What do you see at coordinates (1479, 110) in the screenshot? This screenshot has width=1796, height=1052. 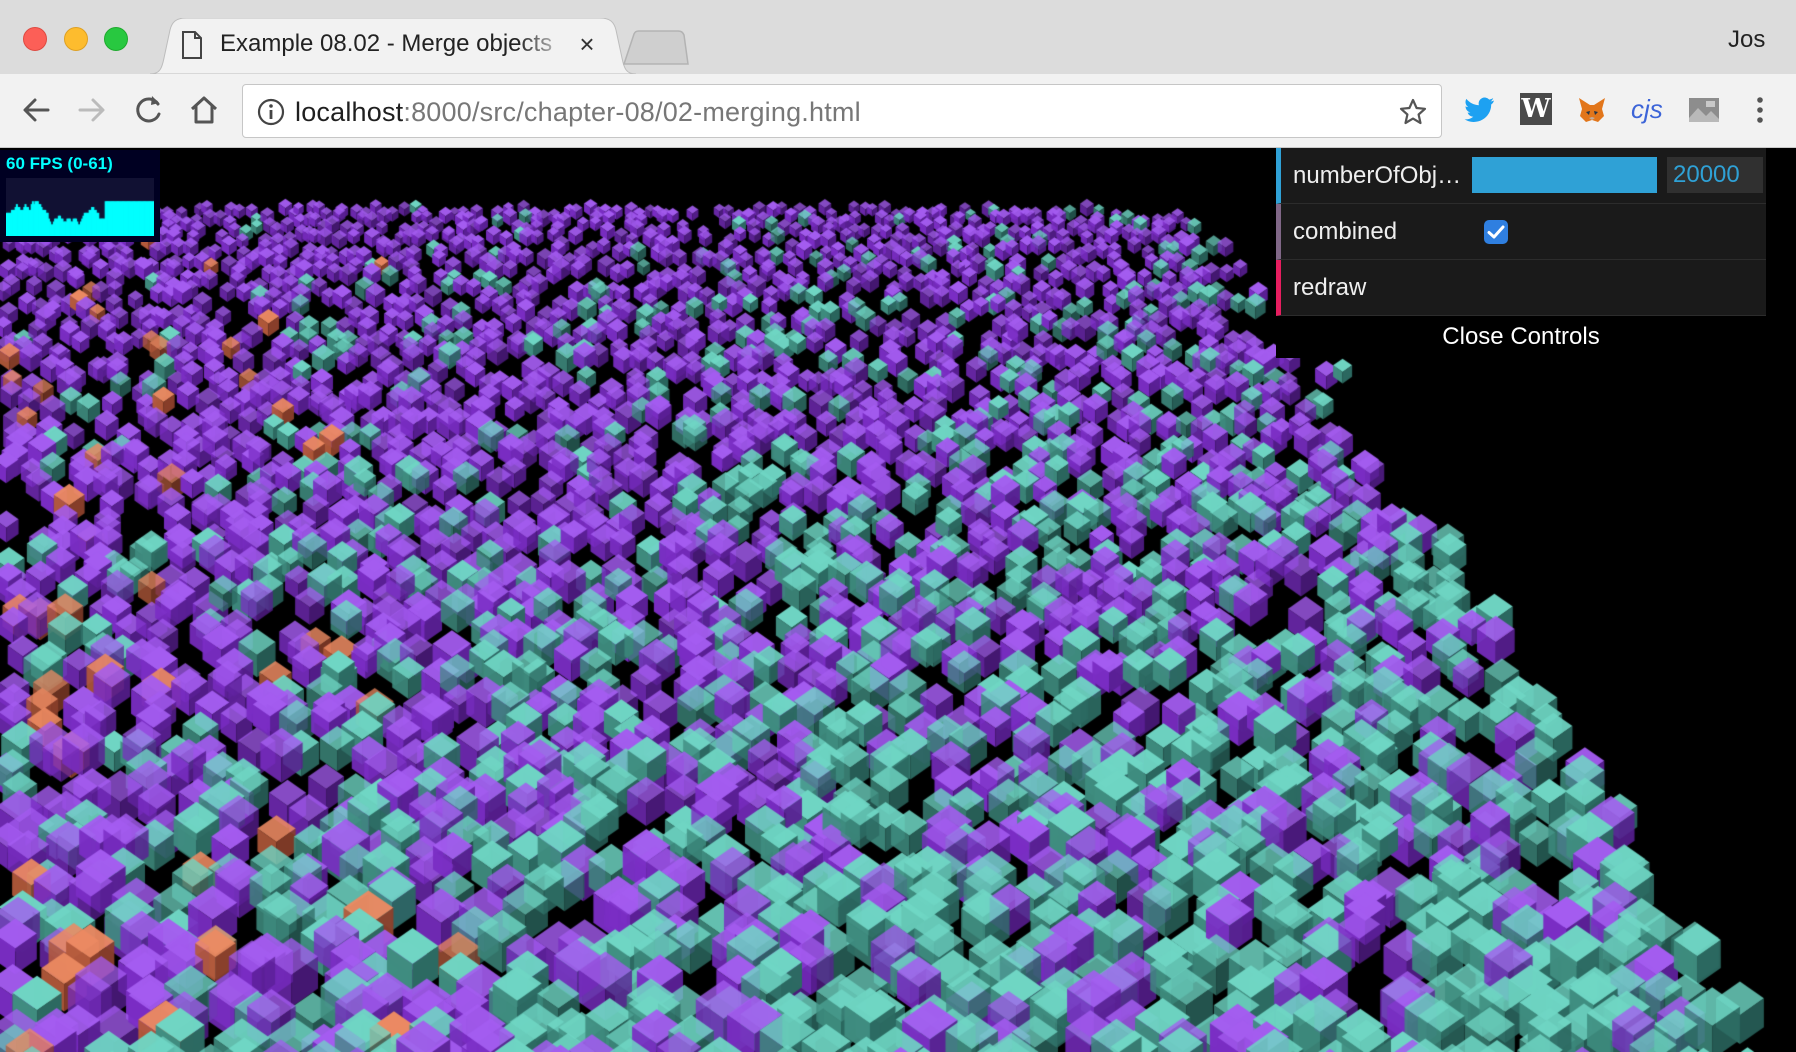 I see `twitter-icon` at bounding box center [1479, 110].